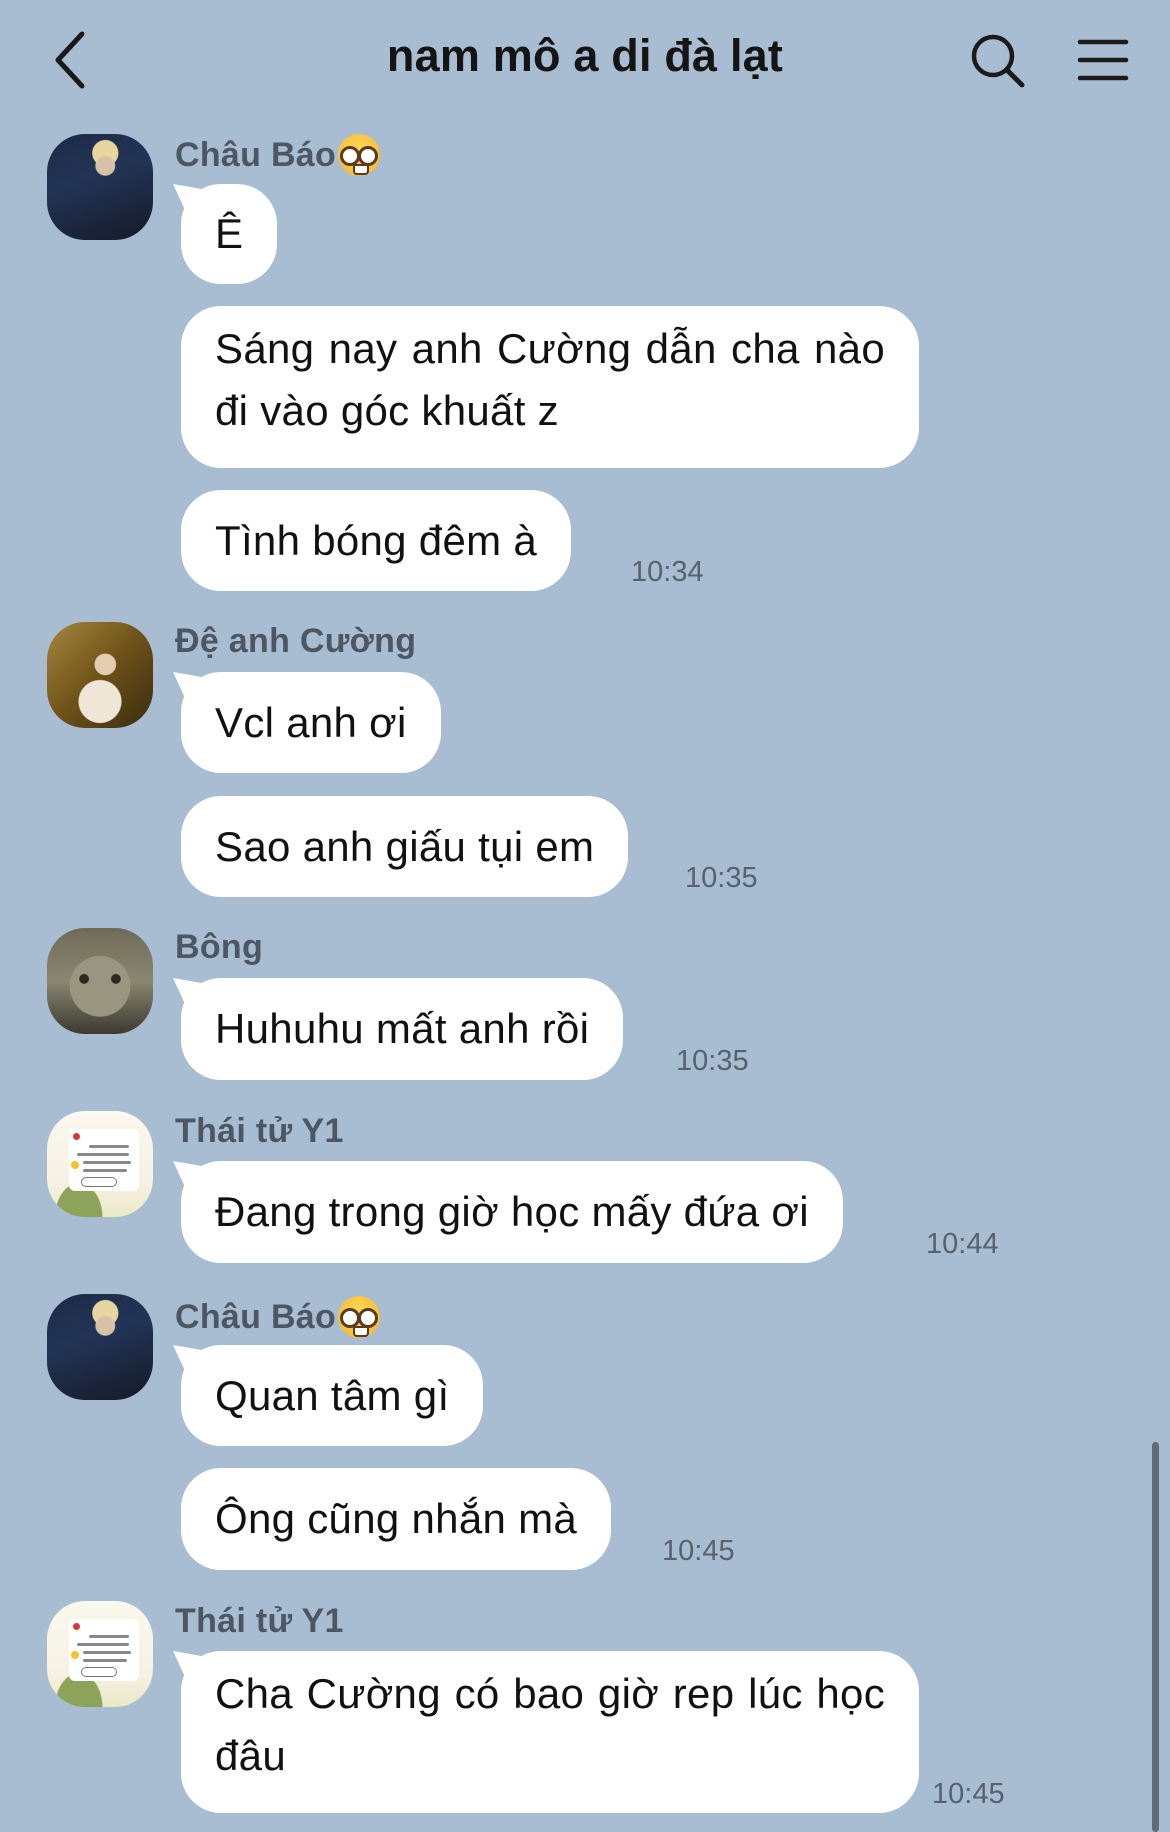  Describe the element at coordinates (311, 722) in the screenshot. I see `message-bubble: Vcl anh ơi` at that location.